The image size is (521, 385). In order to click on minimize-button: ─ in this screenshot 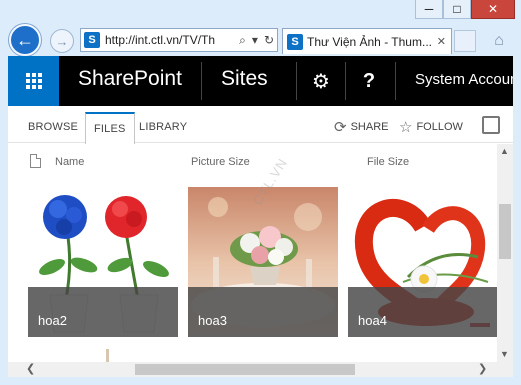, I will do `click(429, 9)`.